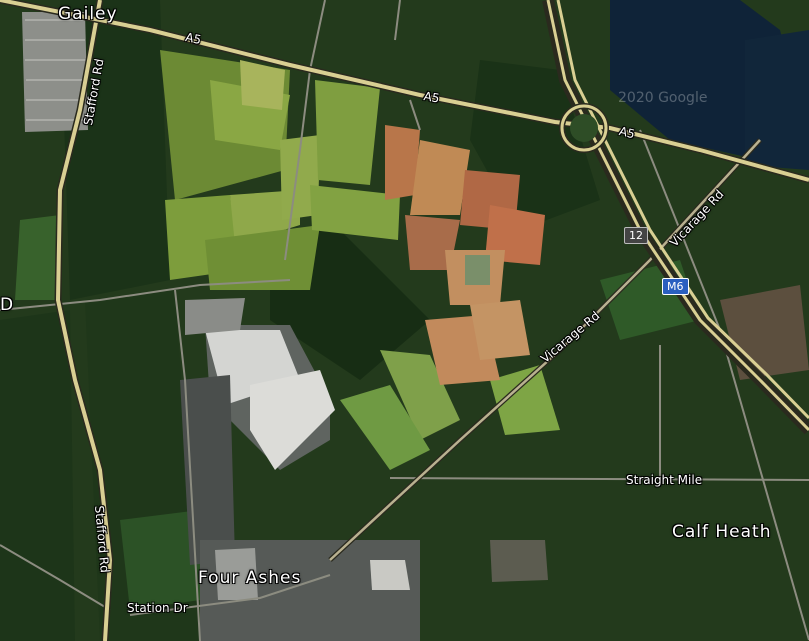 The width and height of the screenshot is (809, 641). Describe the element at coordinates (663, 98) in the screenshot. I see `google-watermark: 2020 Google` at that location.